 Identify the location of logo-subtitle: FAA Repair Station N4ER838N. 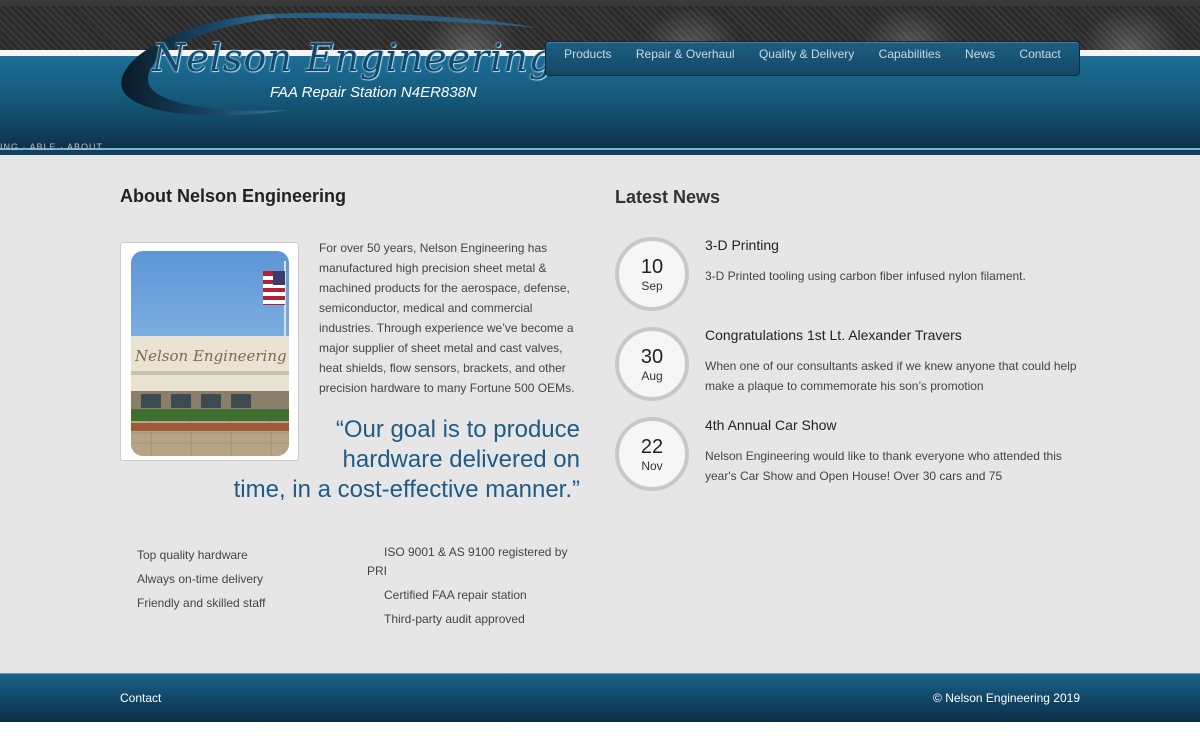
(373, 92).